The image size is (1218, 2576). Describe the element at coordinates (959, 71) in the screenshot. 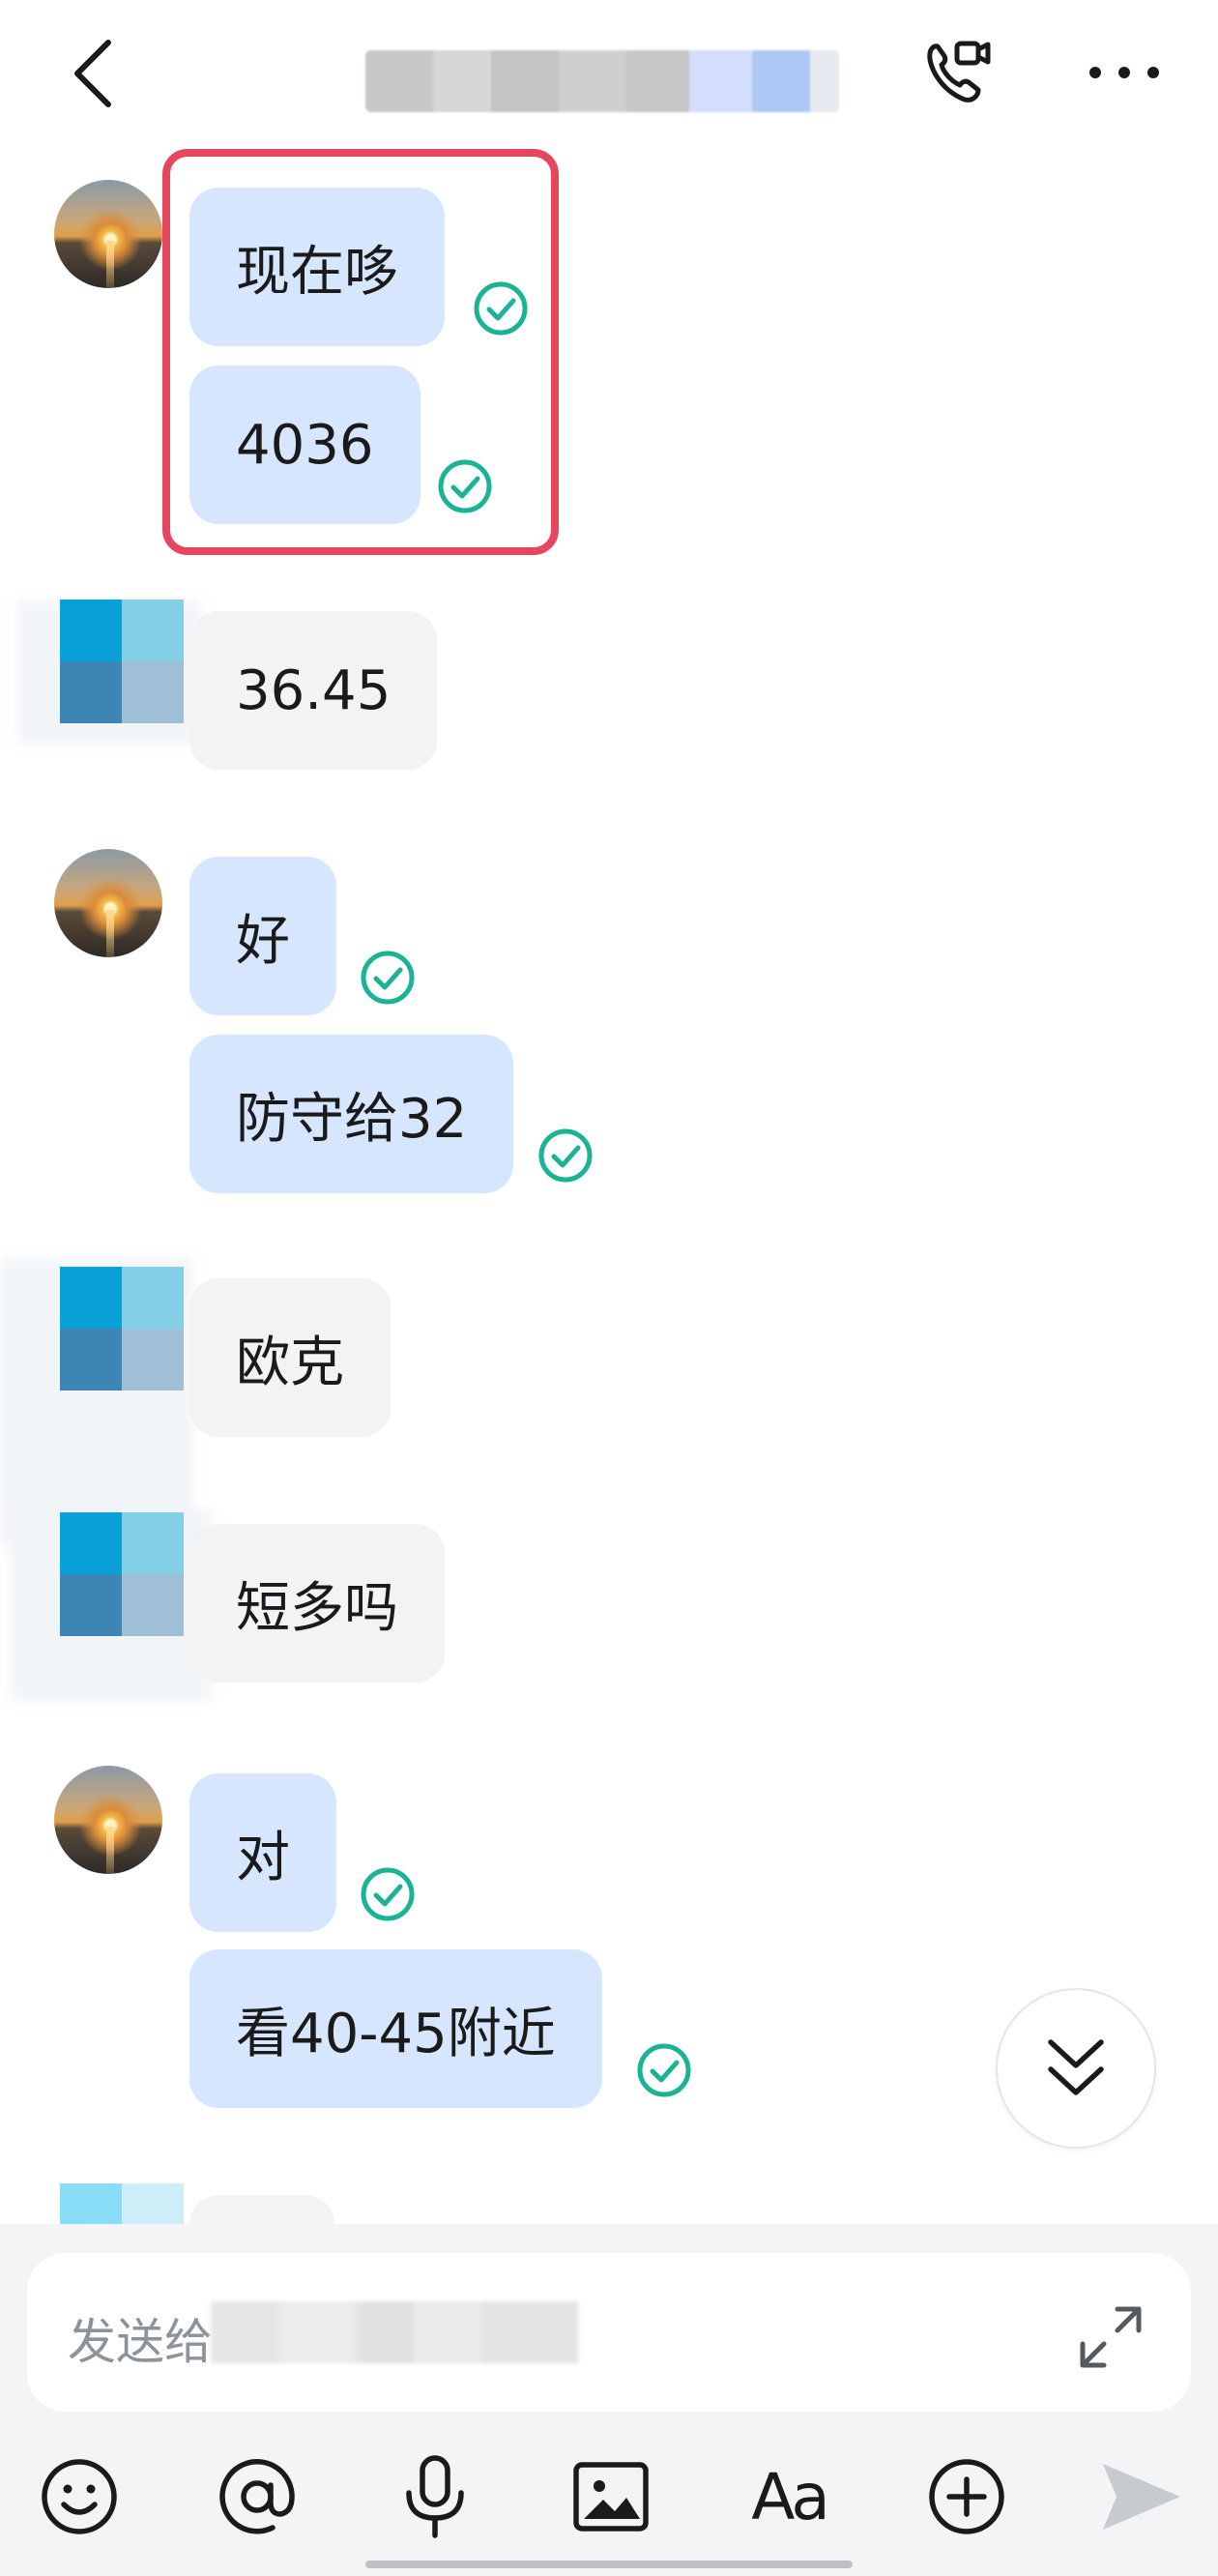

I see `video-call-icon` at that location.